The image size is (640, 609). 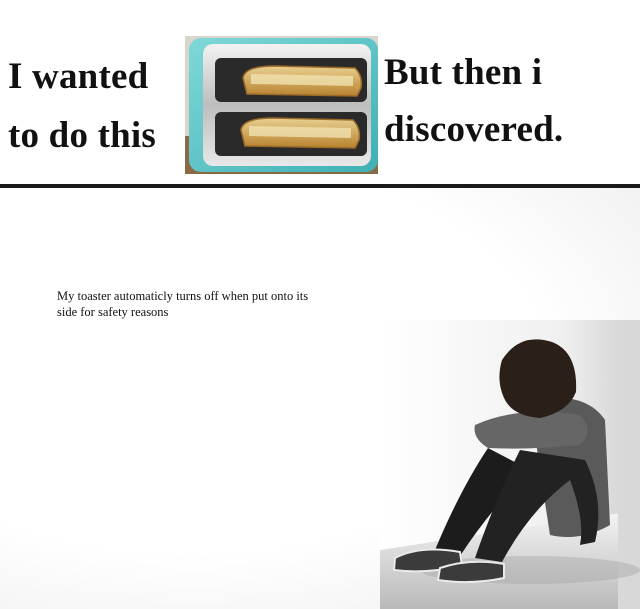 I want to click on sideways-toaster-photo, so click(x=281, y=105).